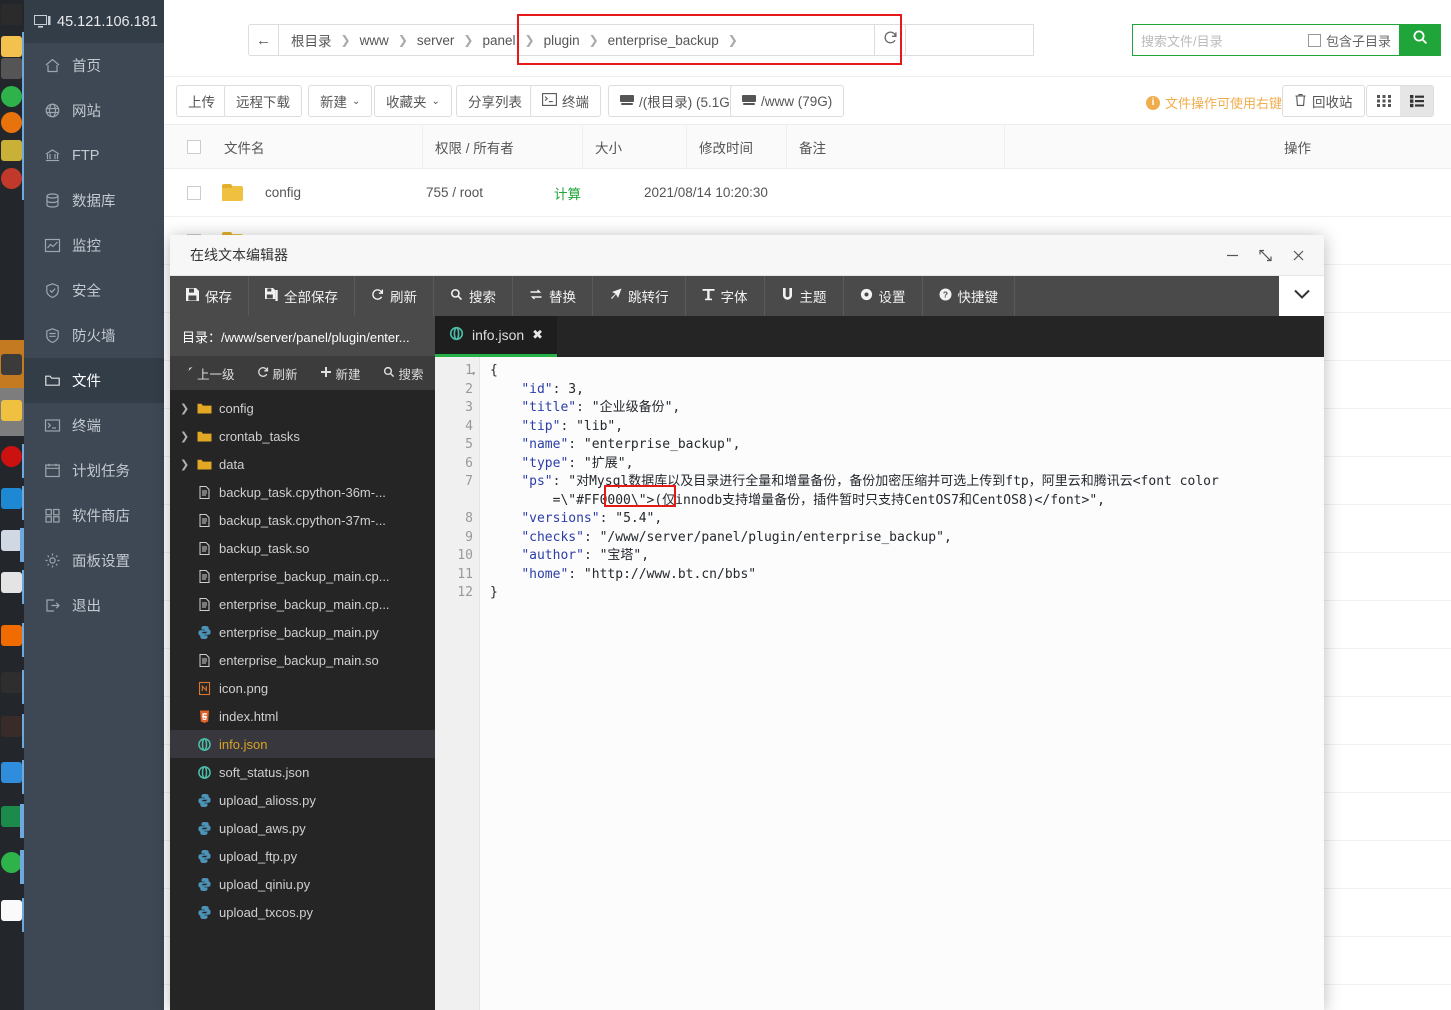 The width and height of the screenshot is (1451, 1010). I want to click on breadcrumb-item: plugin, so click(562, 40).